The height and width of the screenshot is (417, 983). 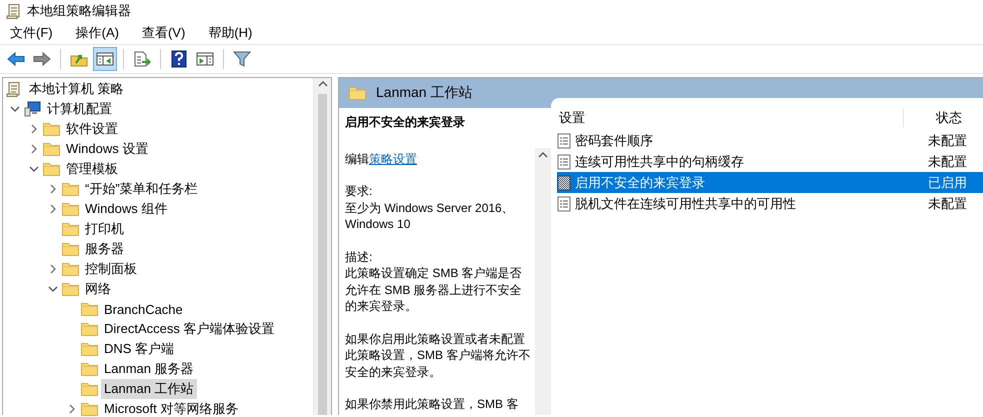 I want to click on checkered-document-icon, so click(x=564, y=182).